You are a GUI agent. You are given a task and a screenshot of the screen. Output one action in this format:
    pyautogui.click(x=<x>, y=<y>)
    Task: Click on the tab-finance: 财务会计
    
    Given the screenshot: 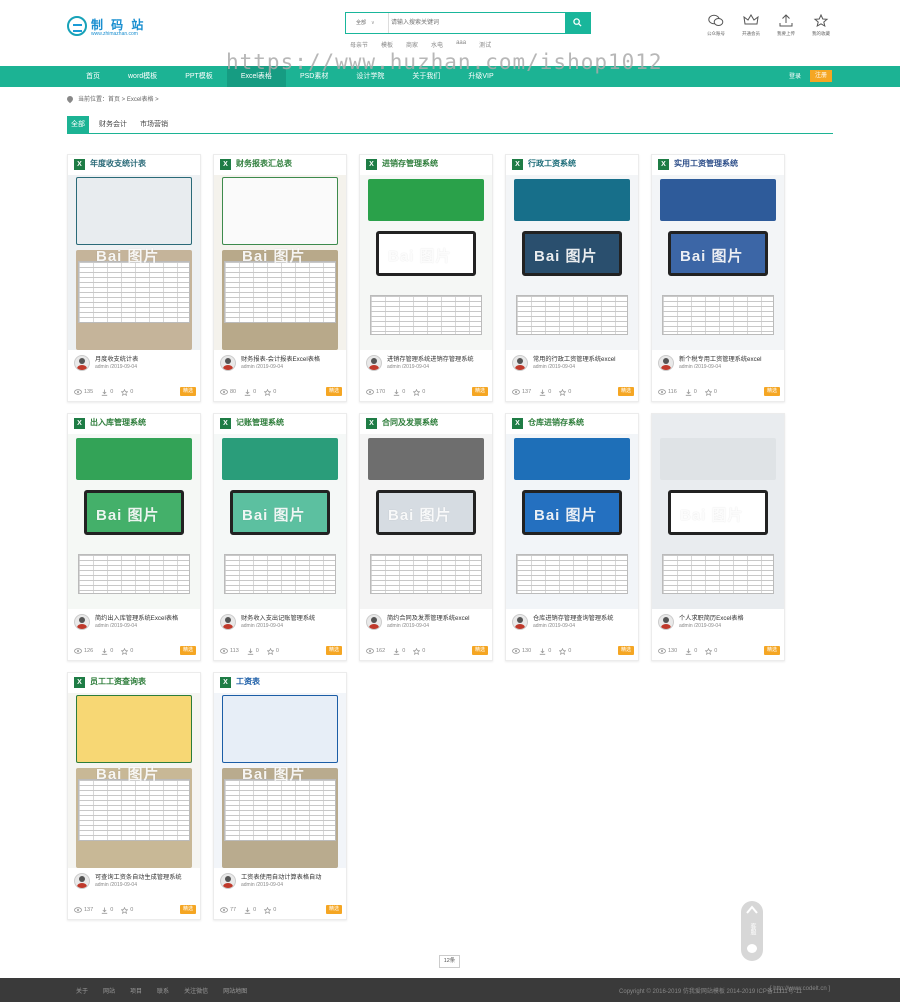 What is the action you would take?
    pyautogui.click(x=113, y=125)
    